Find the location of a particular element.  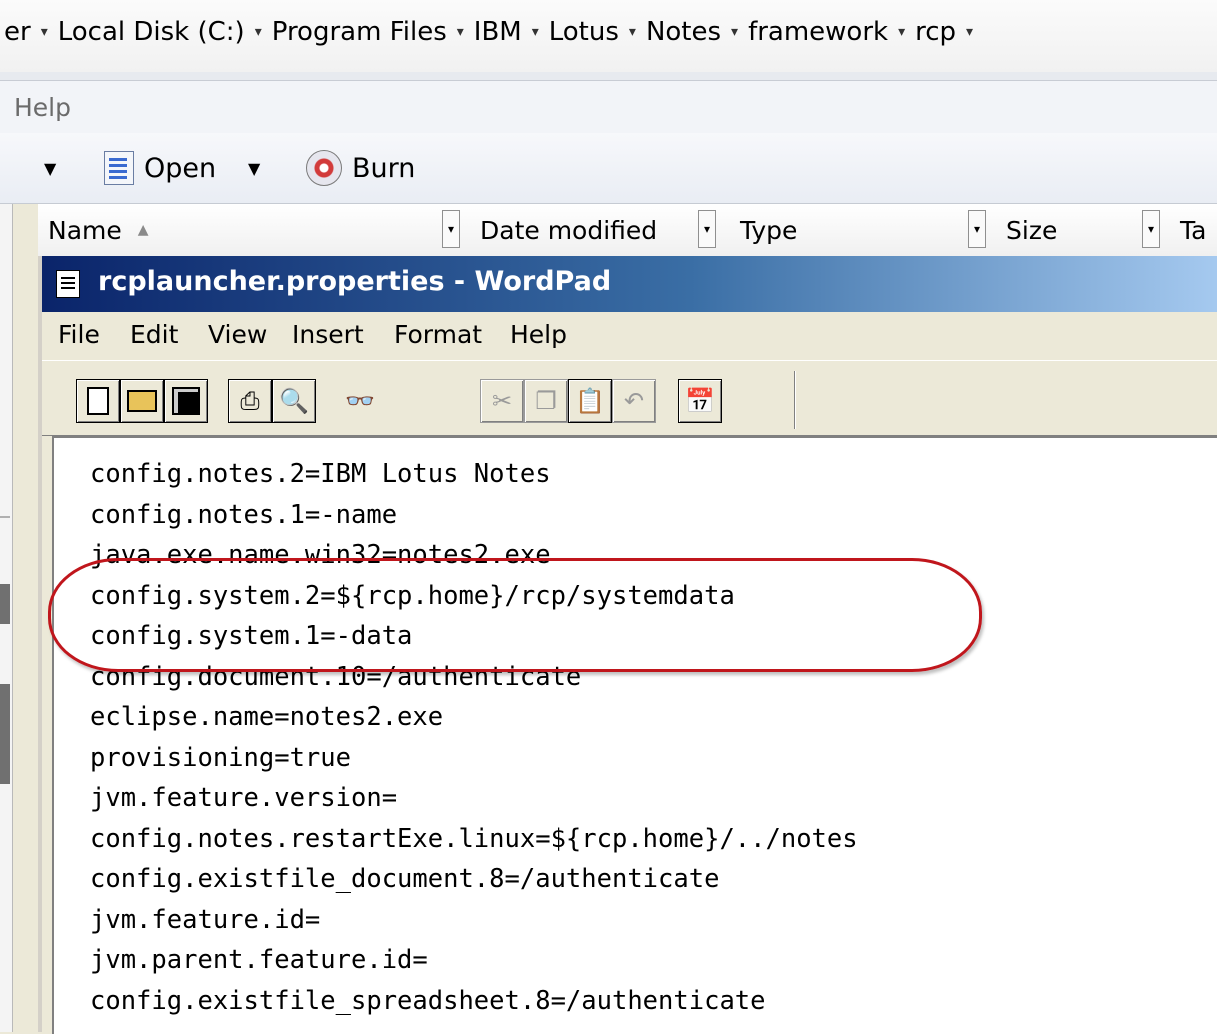

explorer-menu-bar: Help is located at coordinates (608, 107).